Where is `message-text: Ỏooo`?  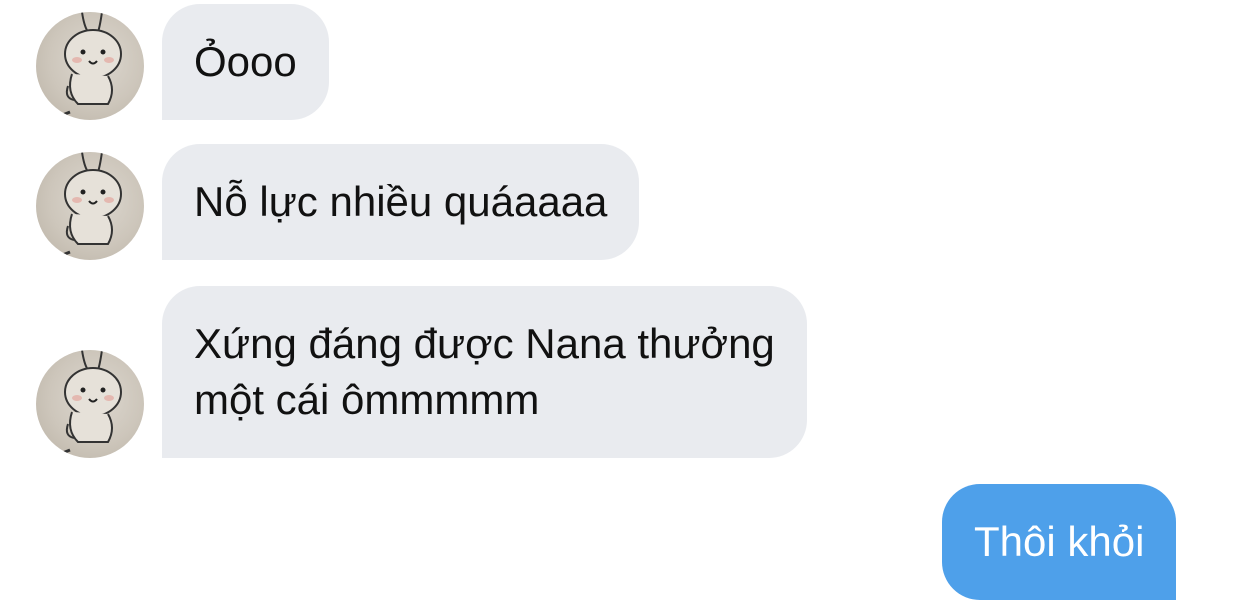 message-text: Ỏooo is located at coordinates (245, 61).